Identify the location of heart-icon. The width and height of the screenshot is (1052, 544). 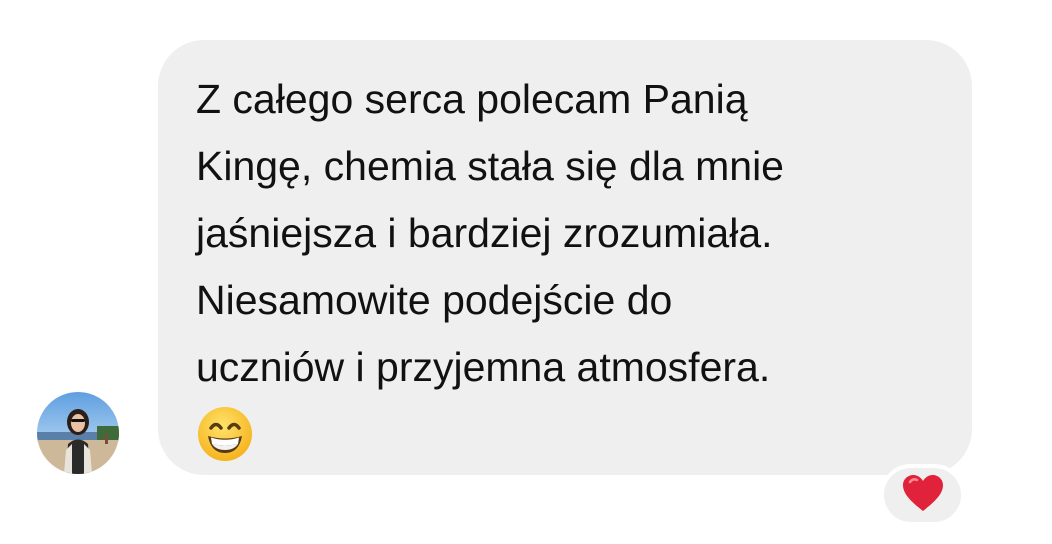
(923, 495).